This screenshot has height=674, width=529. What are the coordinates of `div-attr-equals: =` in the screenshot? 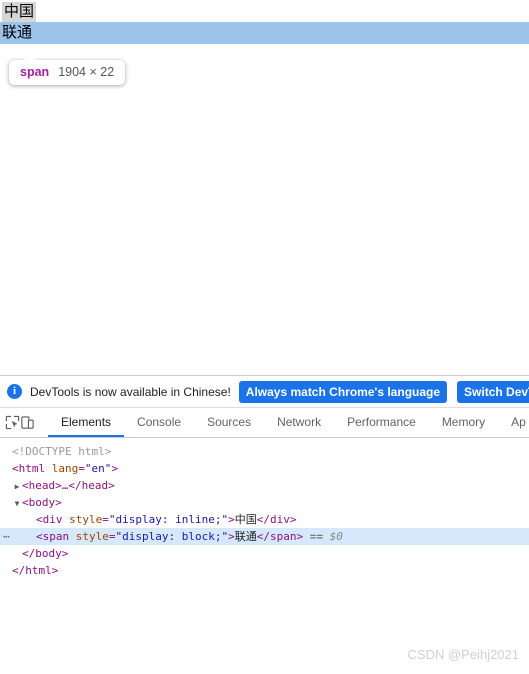 It's located at (105, 519).